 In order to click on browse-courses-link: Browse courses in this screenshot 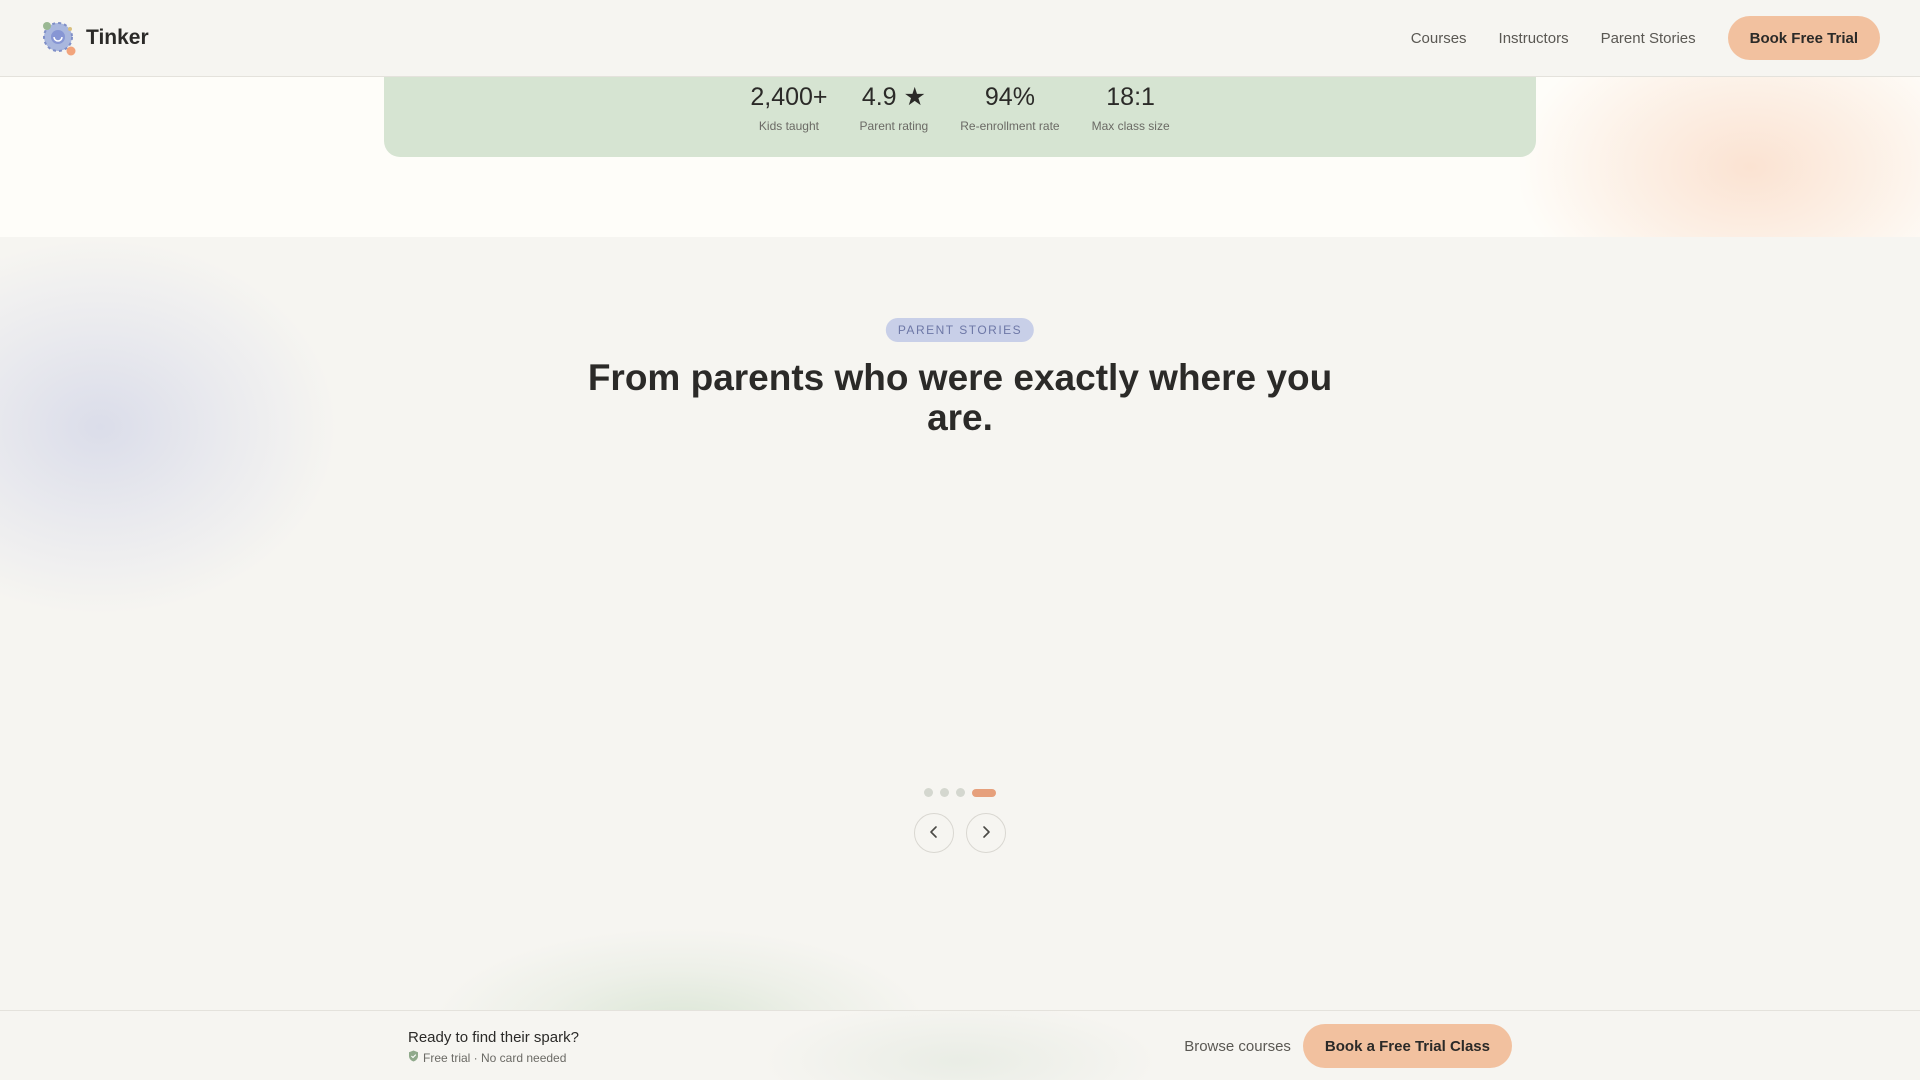, I will do `click(1237, 1046)`.